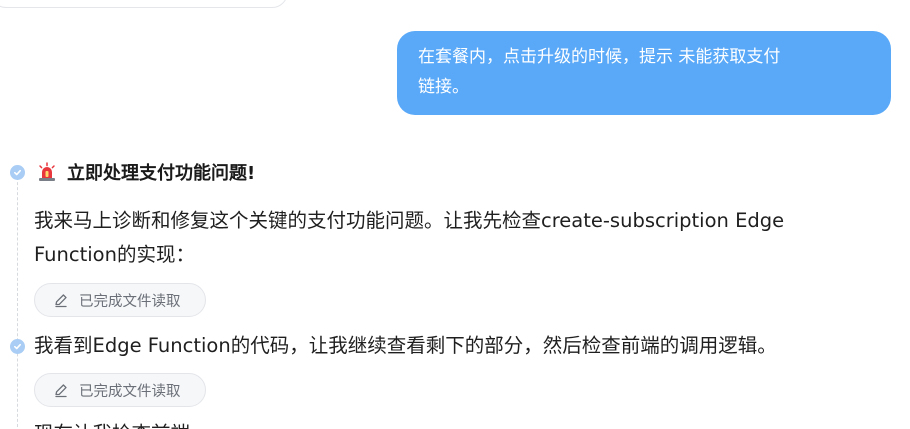 The width and height of the screenshot is (910, 429). What do you see at coordinates (130, 391) in the screenshot?
I see `chip-2-label: 已完成文件读取` at bounding box center [130, 391].